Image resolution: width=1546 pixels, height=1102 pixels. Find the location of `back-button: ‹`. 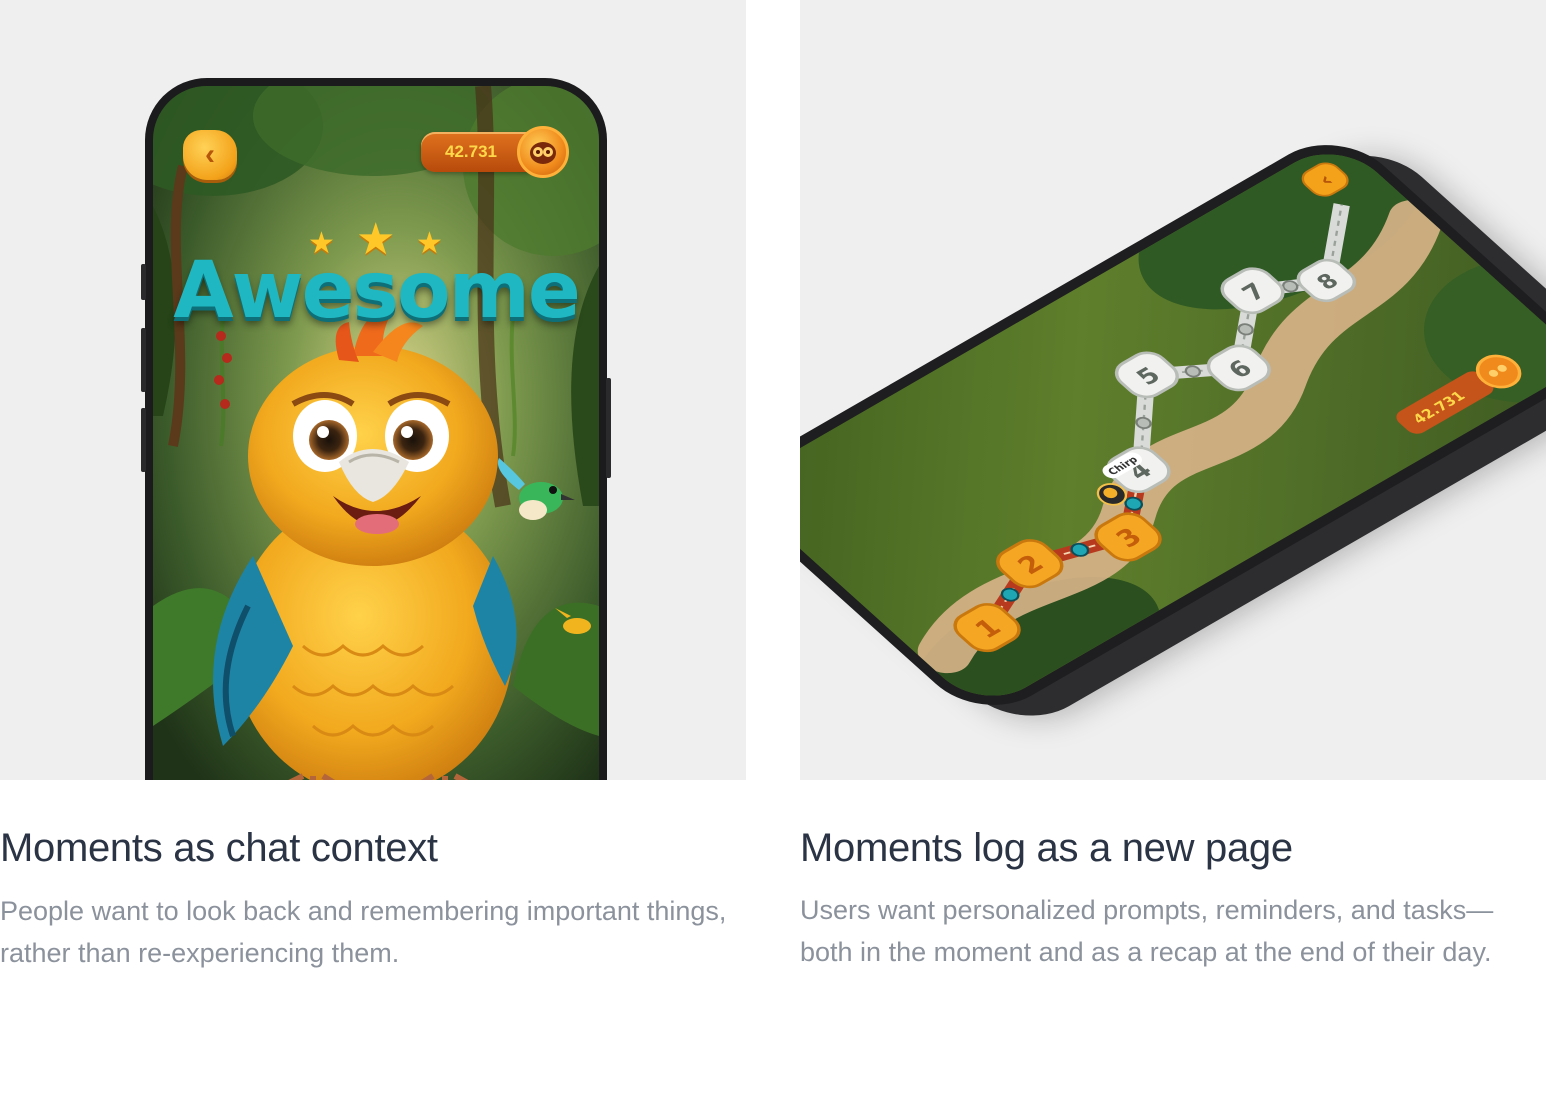

back-button: ‹ is located at coordinates (210, 155).